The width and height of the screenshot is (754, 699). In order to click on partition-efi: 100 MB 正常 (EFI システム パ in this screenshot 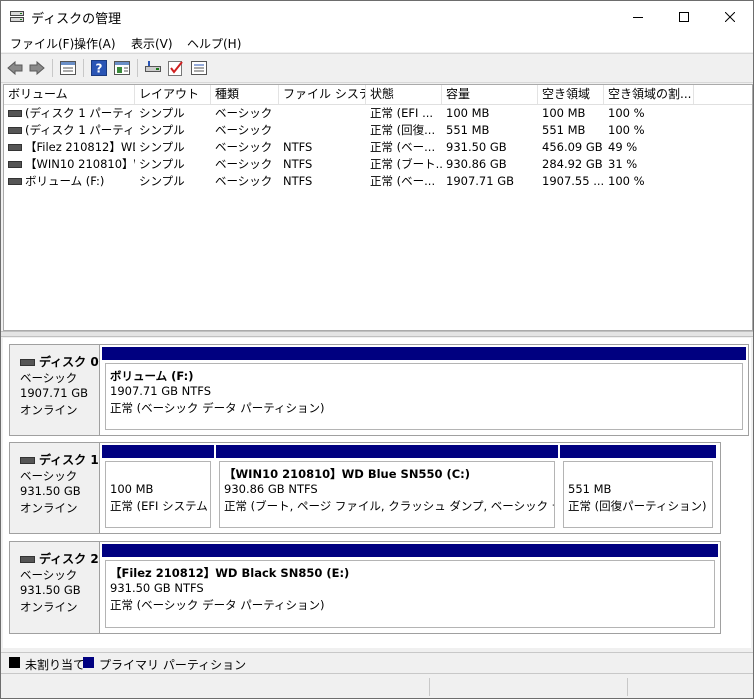, I will do `click(158, 488)`.